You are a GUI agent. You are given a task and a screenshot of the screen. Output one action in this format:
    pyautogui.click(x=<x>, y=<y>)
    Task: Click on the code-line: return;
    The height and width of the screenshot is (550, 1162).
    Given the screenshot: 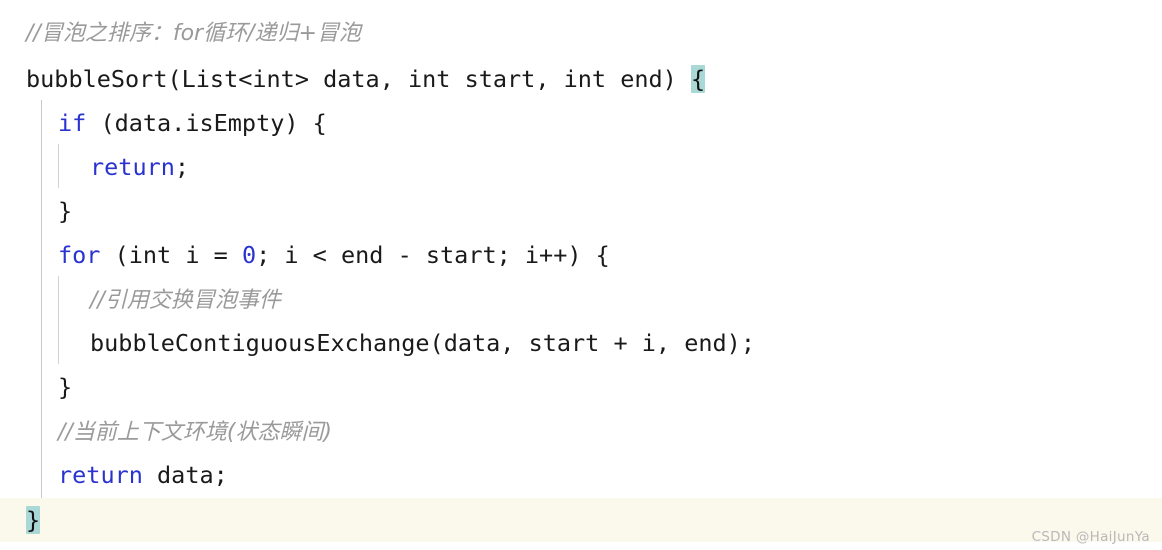 What is the action you would take?
    pyautogui.click(x=581, y=167)
    